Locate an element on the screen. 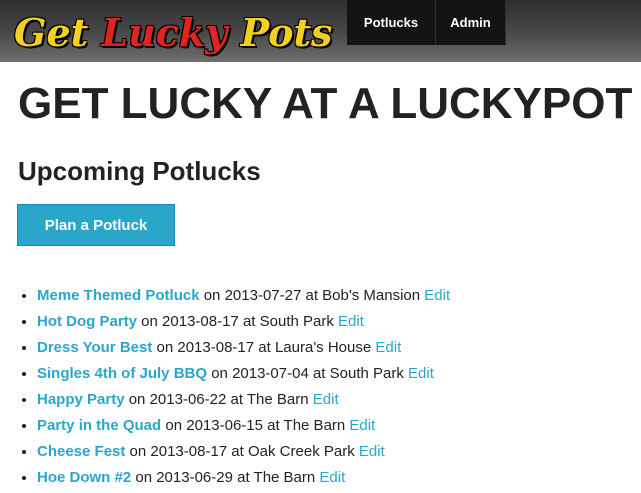 Image resolution: width=641 pixels, height=493 pixels. potluck-location: Oak Creek Park is located at coordinates (301, 451).